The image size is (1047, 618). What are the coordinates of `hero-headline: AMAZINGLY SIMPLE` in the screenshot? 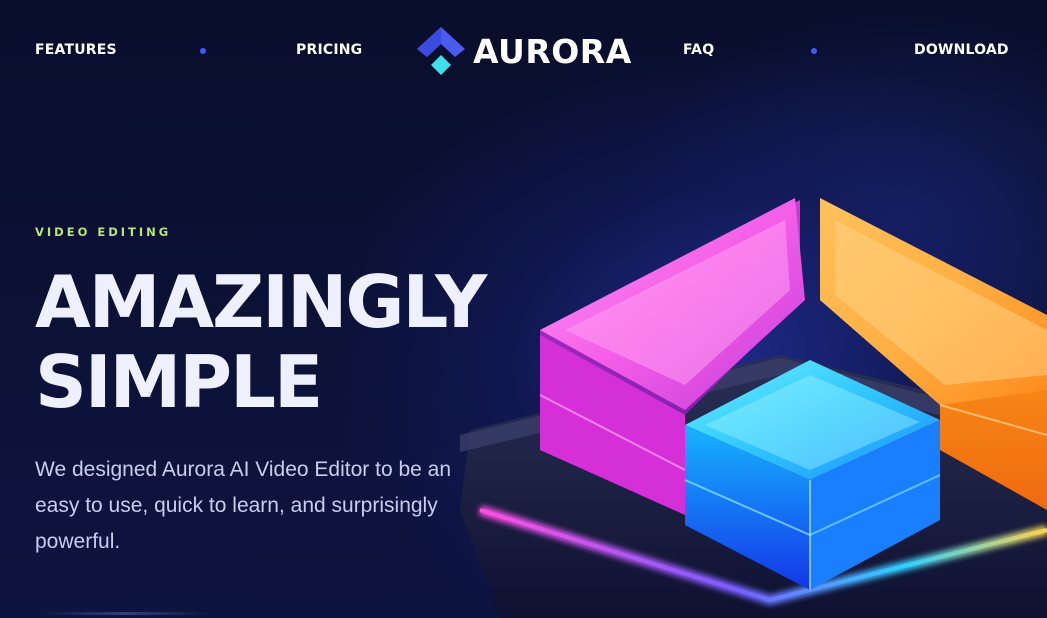 It's located at (261, 342).